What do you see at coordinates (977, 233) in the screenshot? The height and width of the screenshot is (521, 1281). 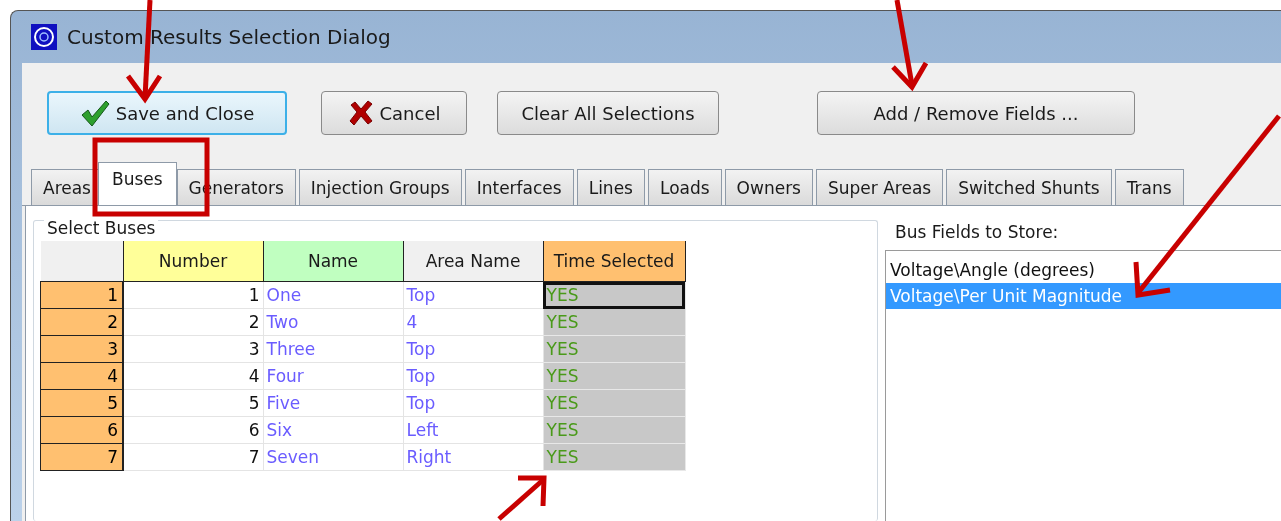 I see `fields-label: Bus Fields to Store:` at bounding box center [977, 233].